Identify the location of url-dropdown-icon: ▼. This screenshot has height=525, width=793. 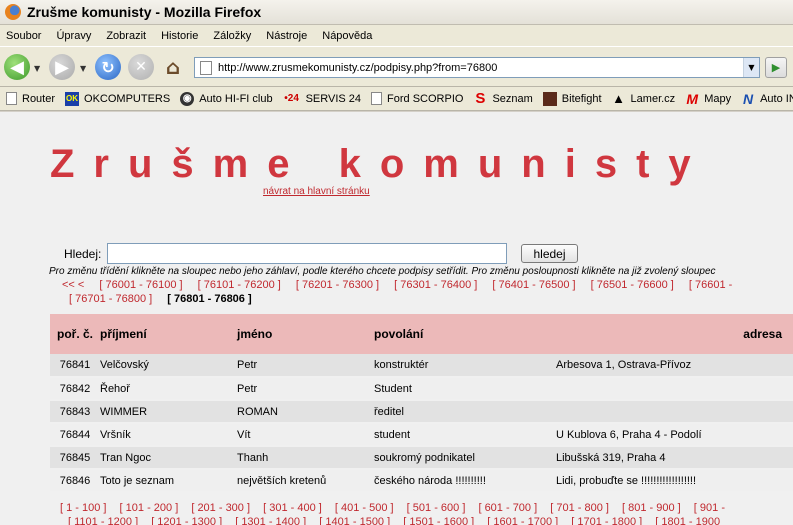
(751, 67).